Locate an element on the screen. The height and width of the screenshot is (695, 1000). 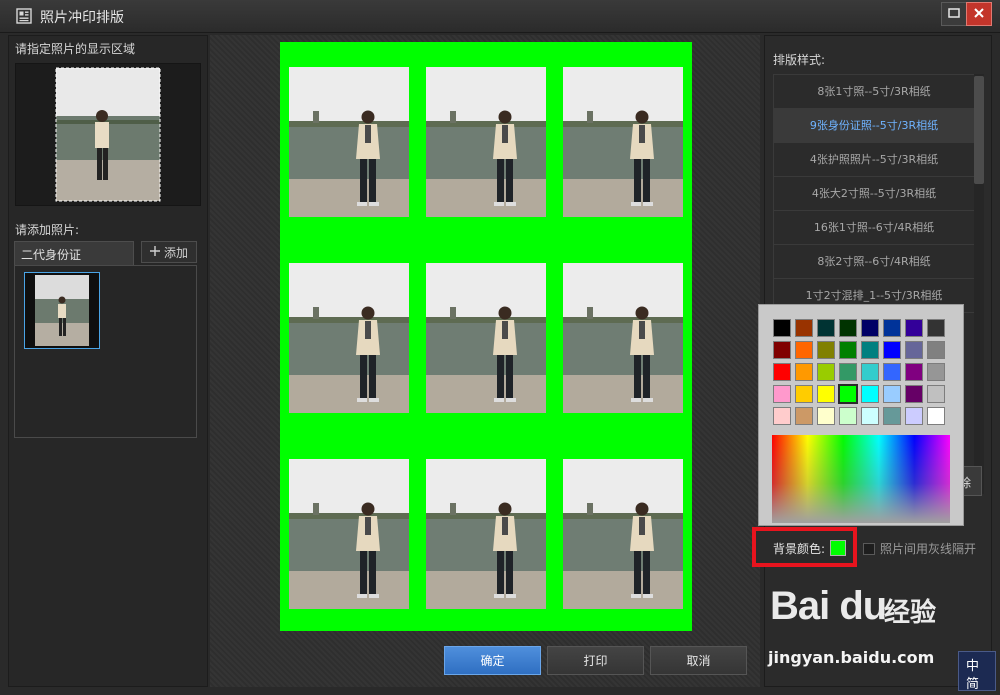
scrollbar-thumb is located at coordinates (979, 130).